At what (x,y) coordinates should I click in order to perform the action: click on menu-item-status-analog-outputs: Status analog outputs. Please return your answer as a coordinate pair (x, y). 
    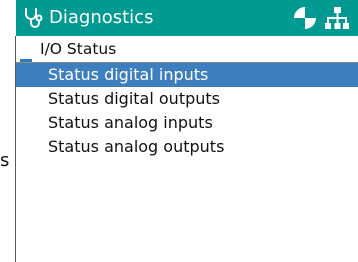
    Looking at the image, I should click on (187, 147).